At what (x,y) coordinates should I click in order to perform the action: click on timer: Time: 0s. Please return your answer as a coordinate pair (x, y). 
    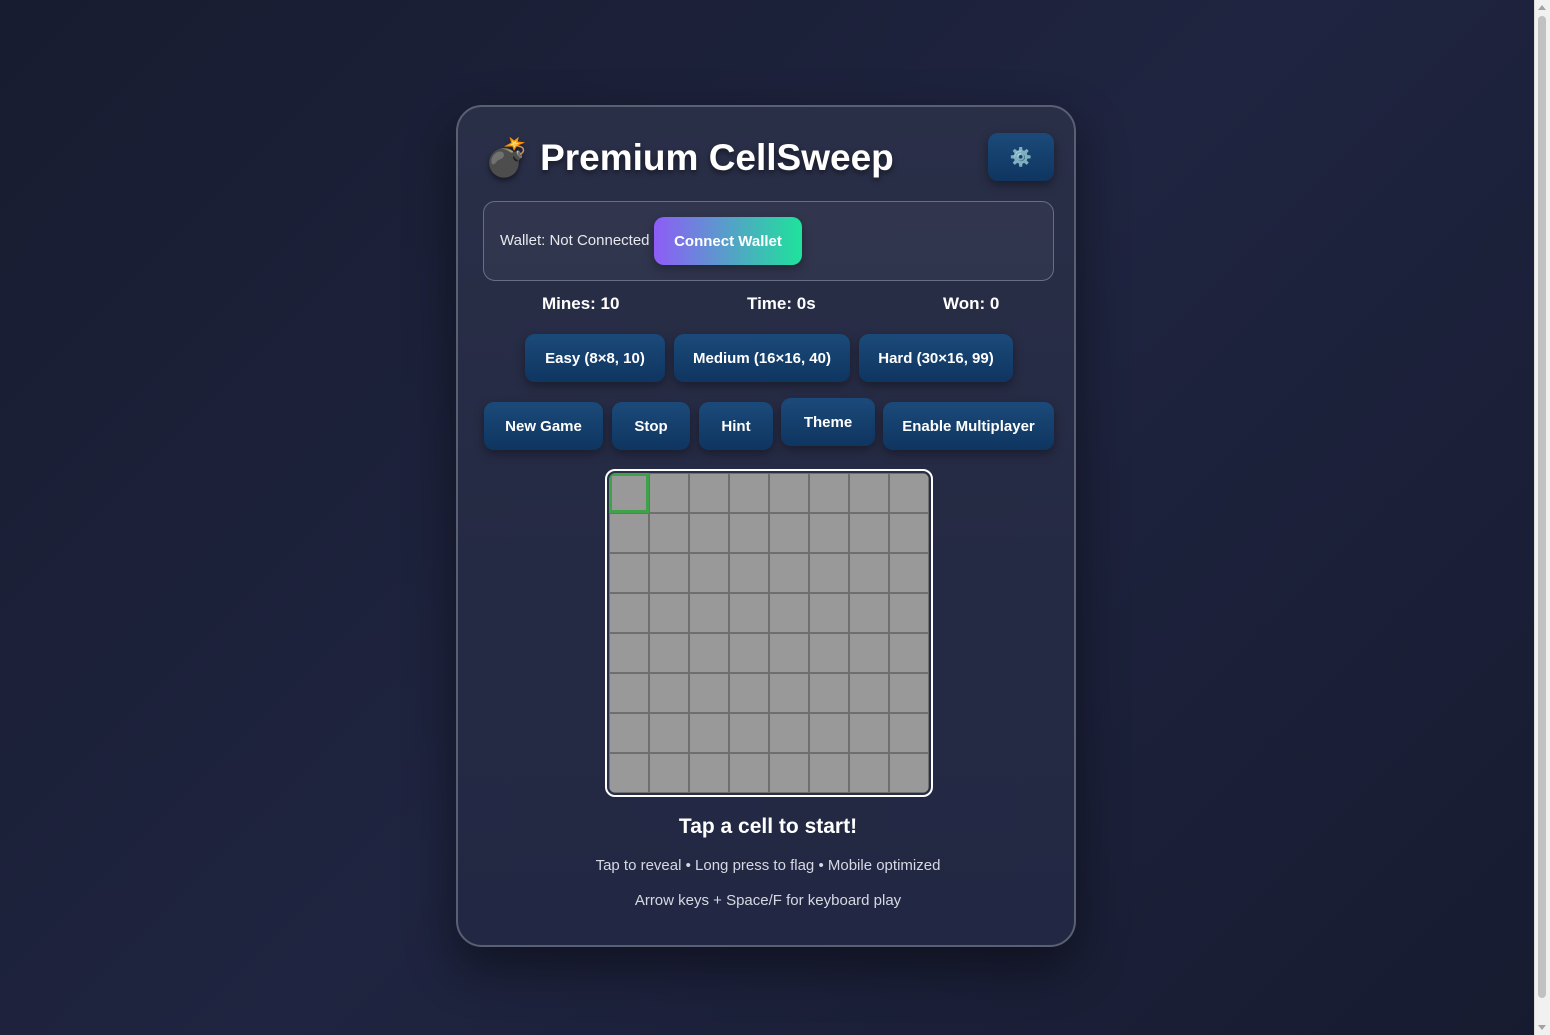
    Looking at the image, I should click on (781, 303).